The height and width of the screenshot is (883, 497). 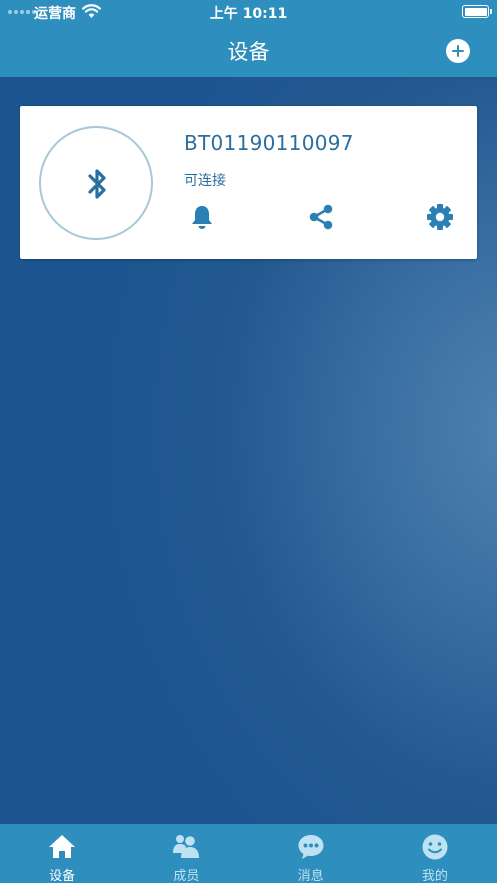 I want to click on tab-devices: 设备, so click(x=62, y=853).